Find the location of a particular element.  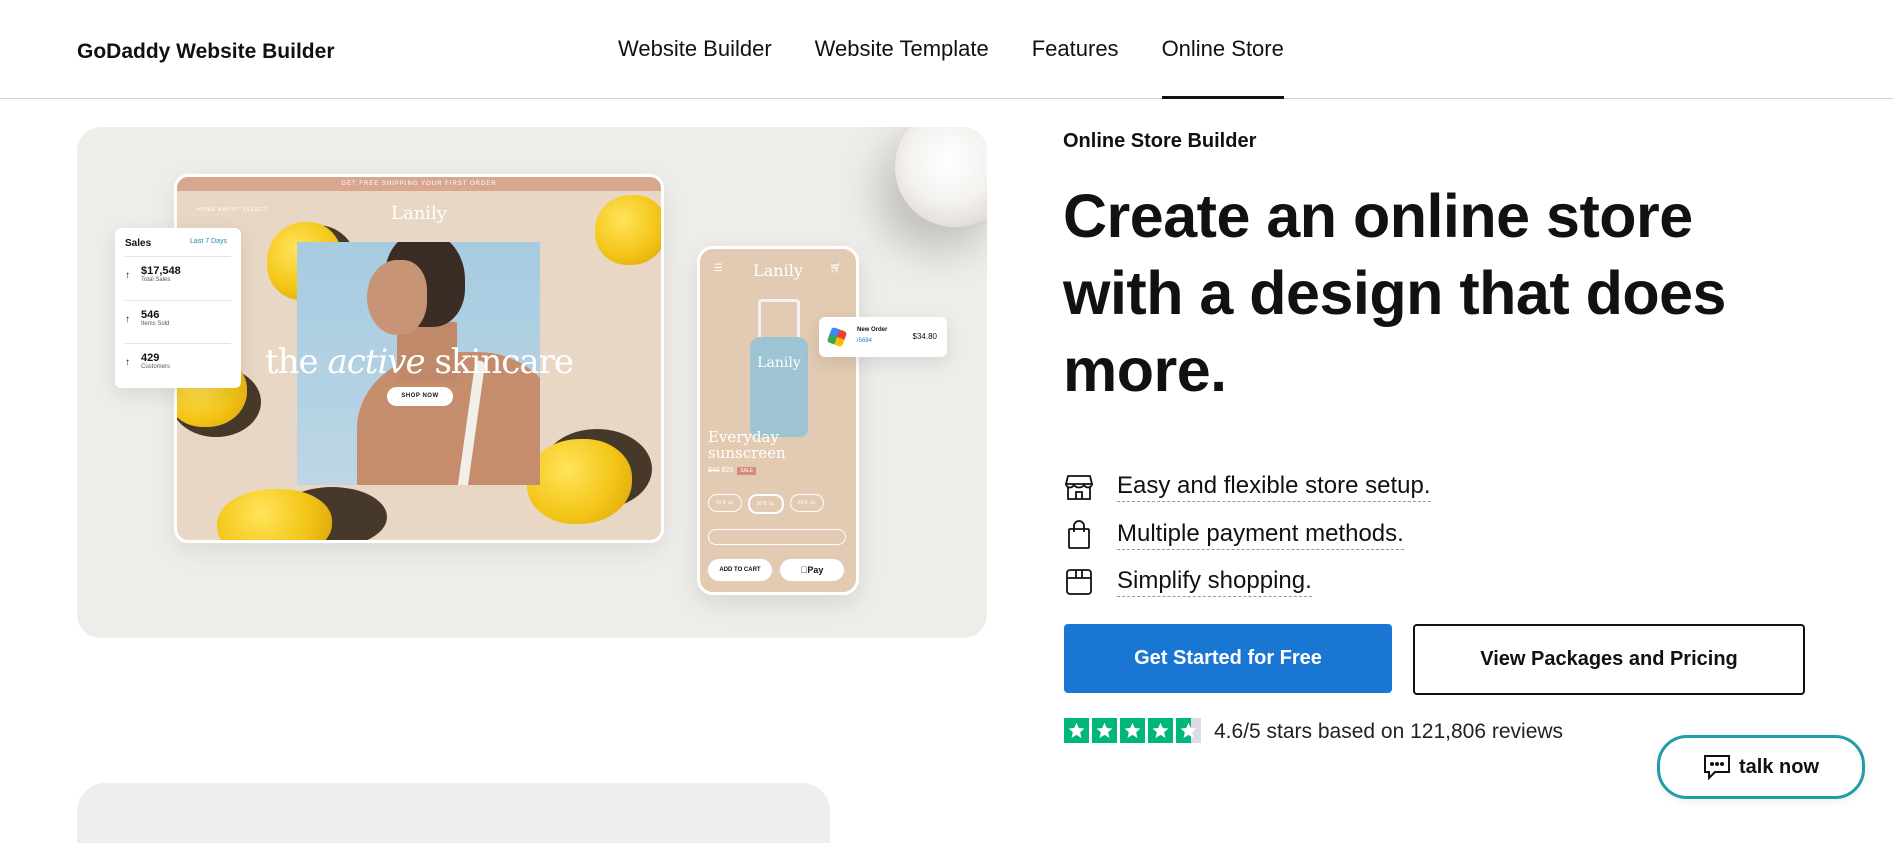

feature-text: Simplify shopping. is located at coordinates (1214, 582).